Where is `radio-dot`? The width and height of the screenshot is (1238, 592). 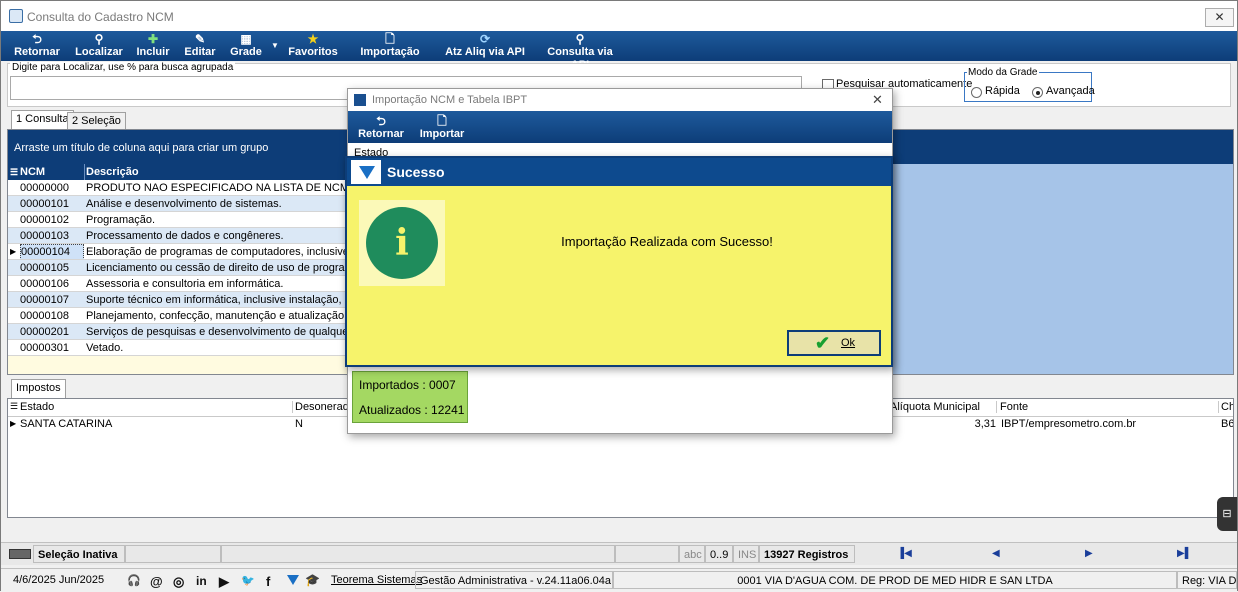
radio-dot is located at coordinates (1037, 92).